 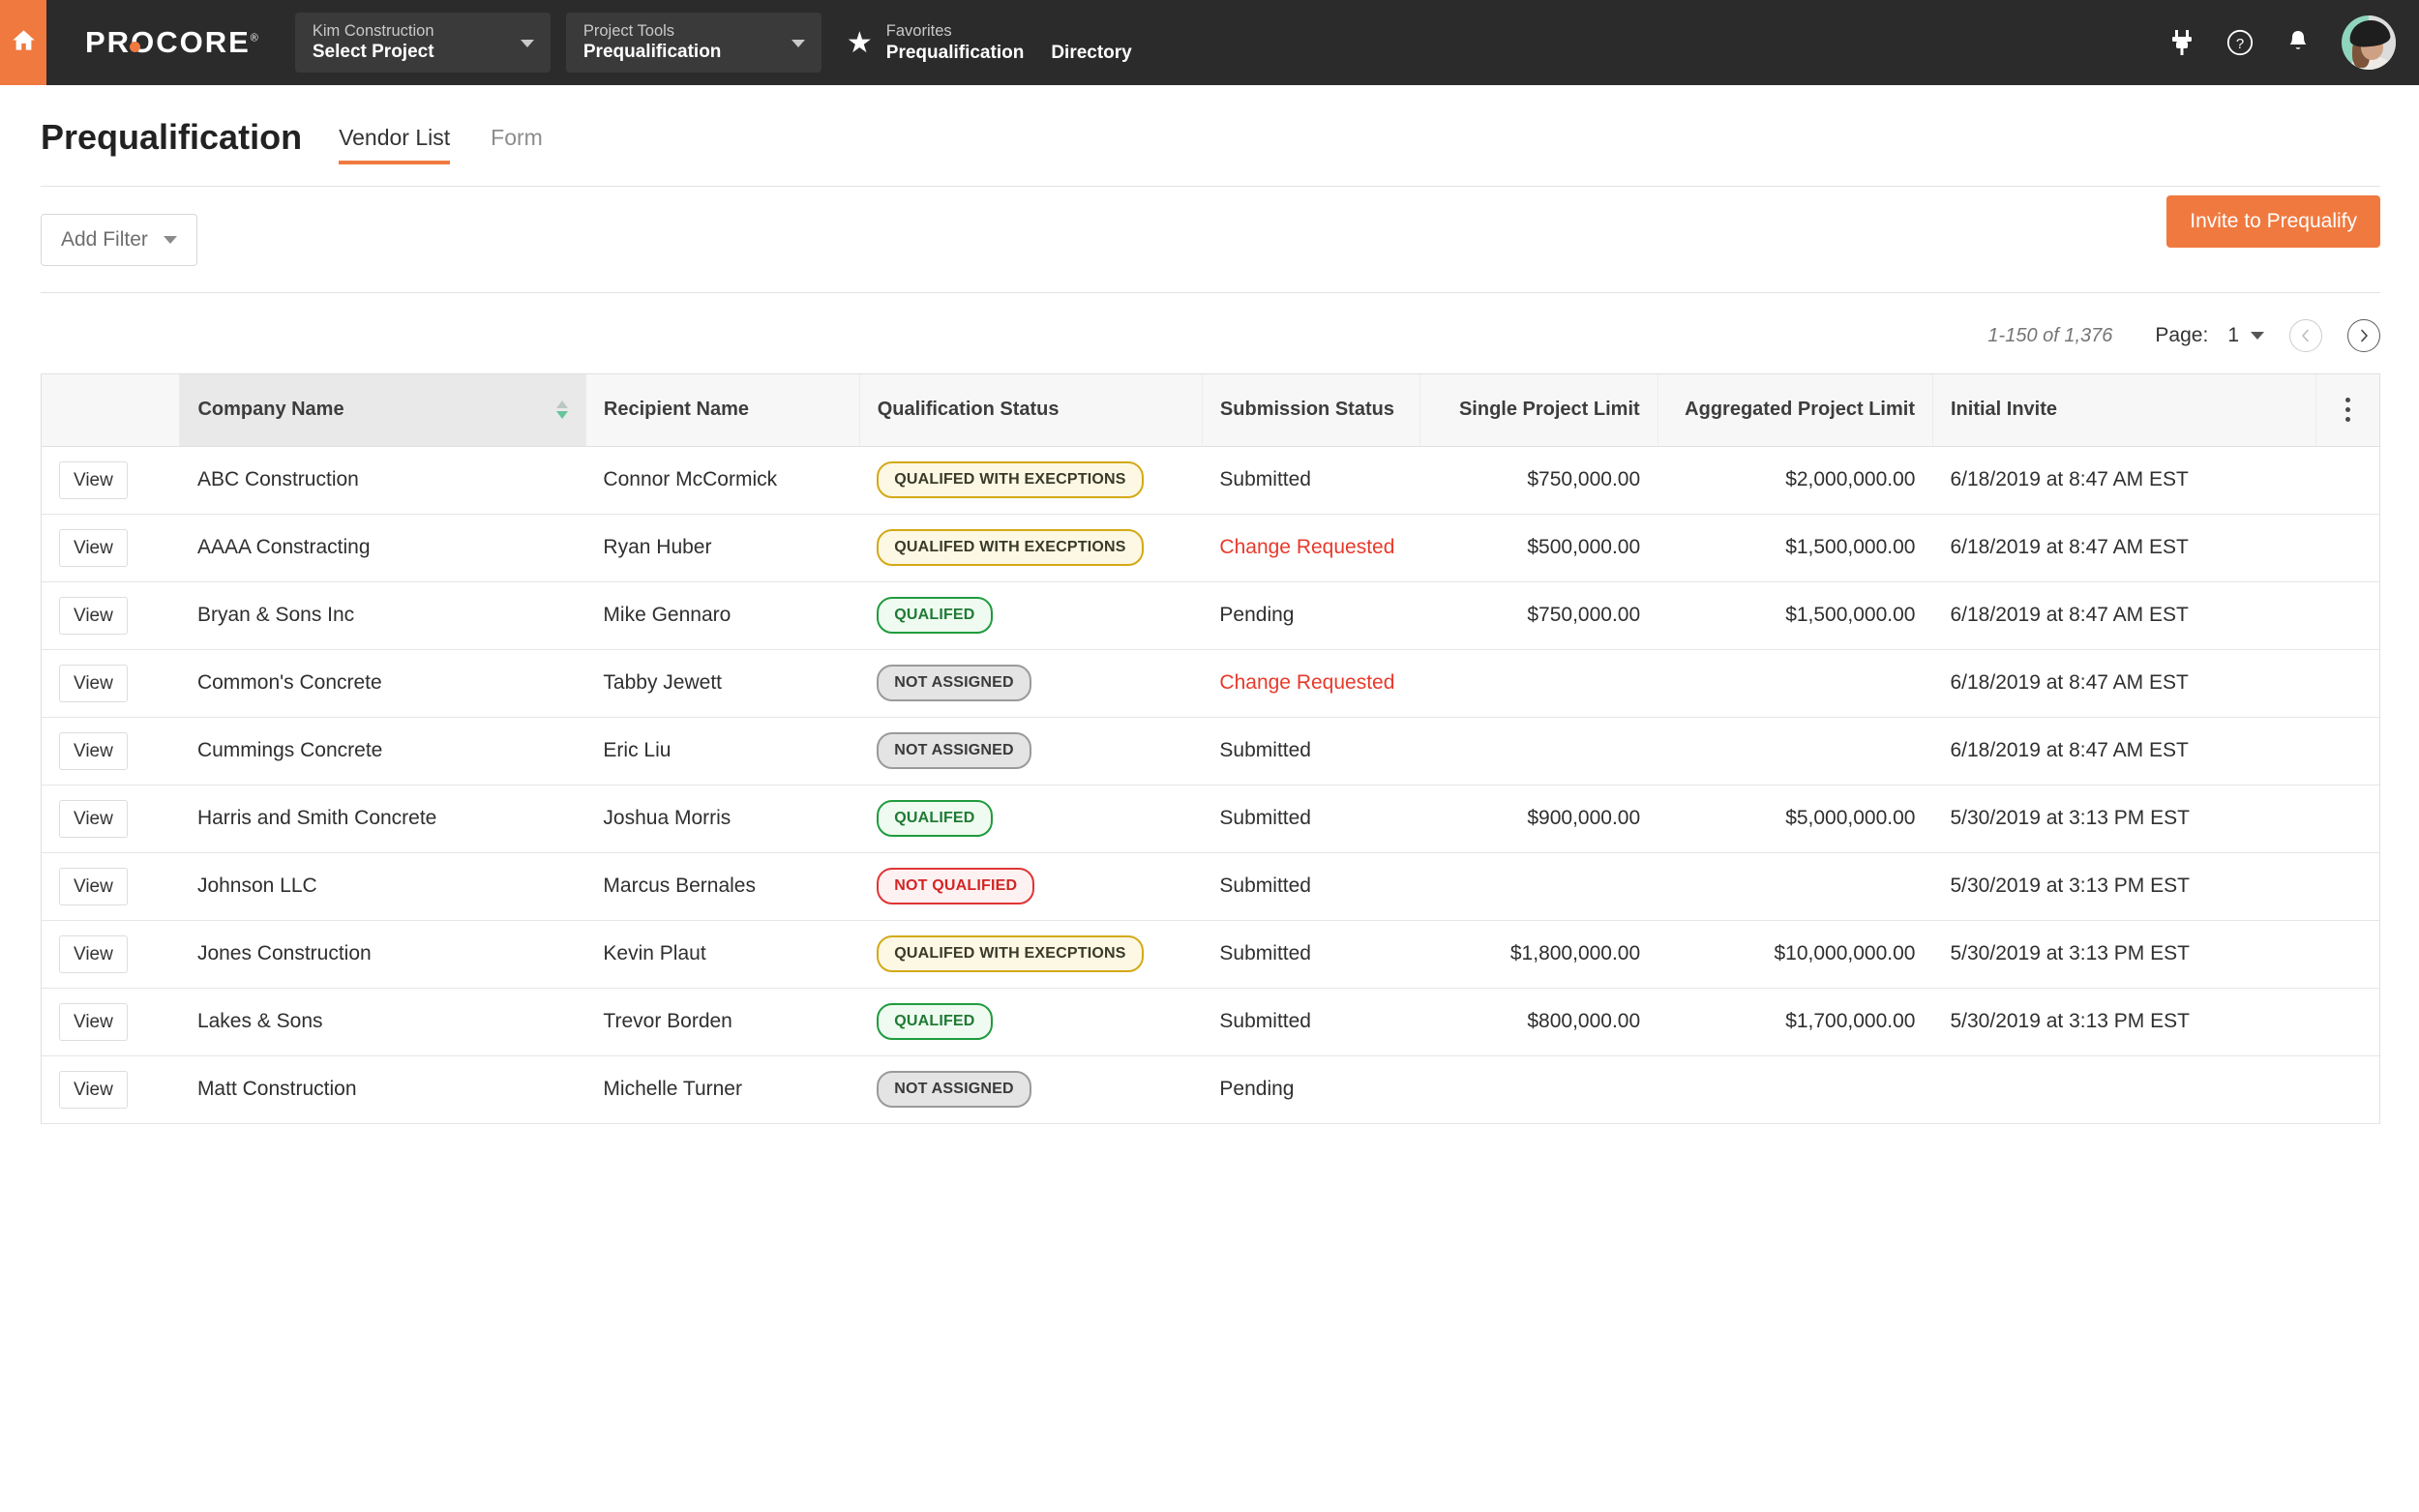 What do you see at coordinates (1539, 410) in the screenshot?
I see `column-header-single: Single Project Limit` at bounding box center [1539, 410].